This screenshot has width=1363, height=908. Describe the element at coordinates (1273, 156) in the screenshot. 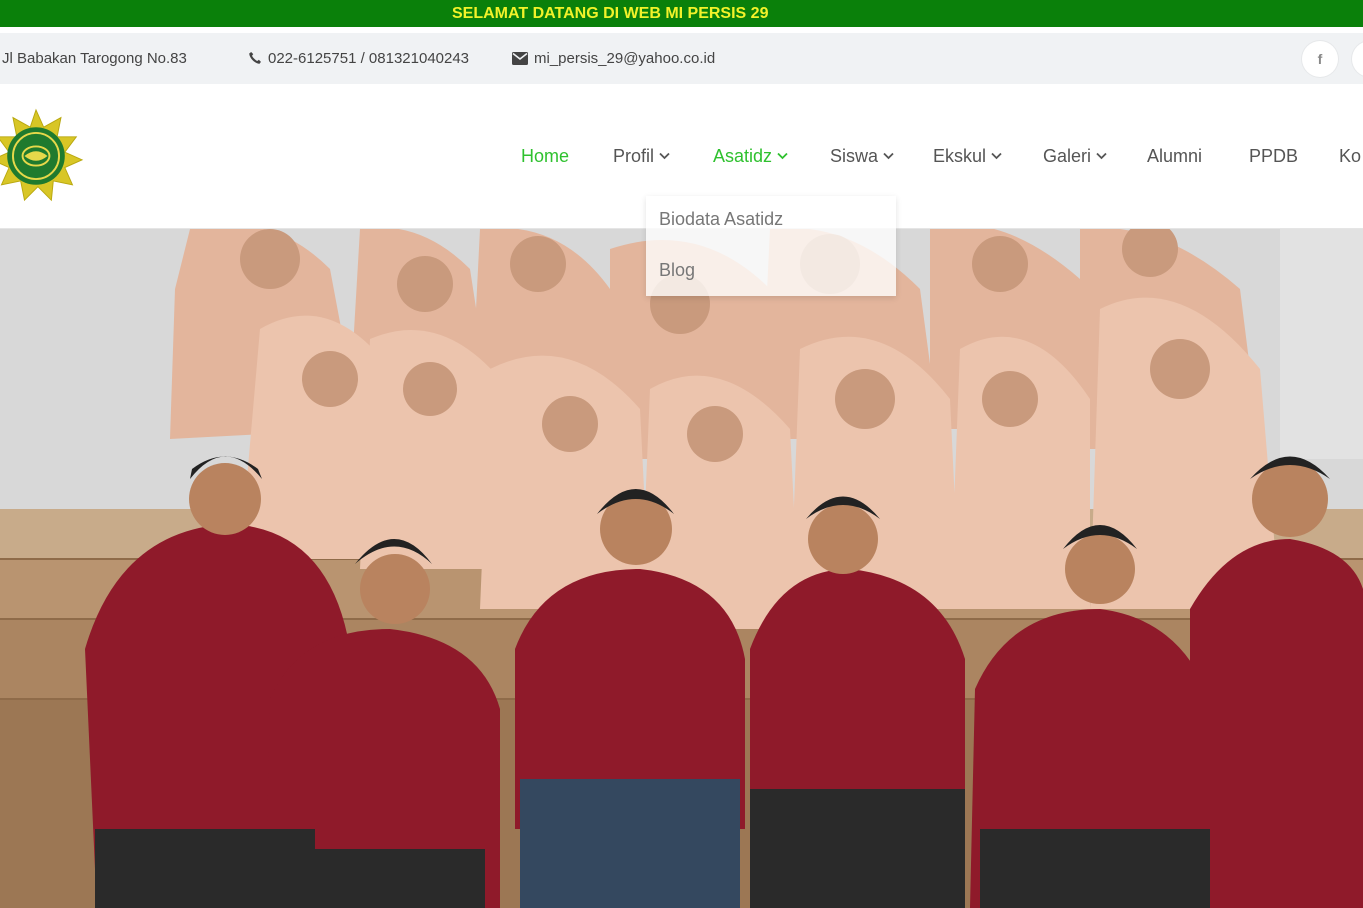

I see `nav-ppdb: PPDB` at that location.